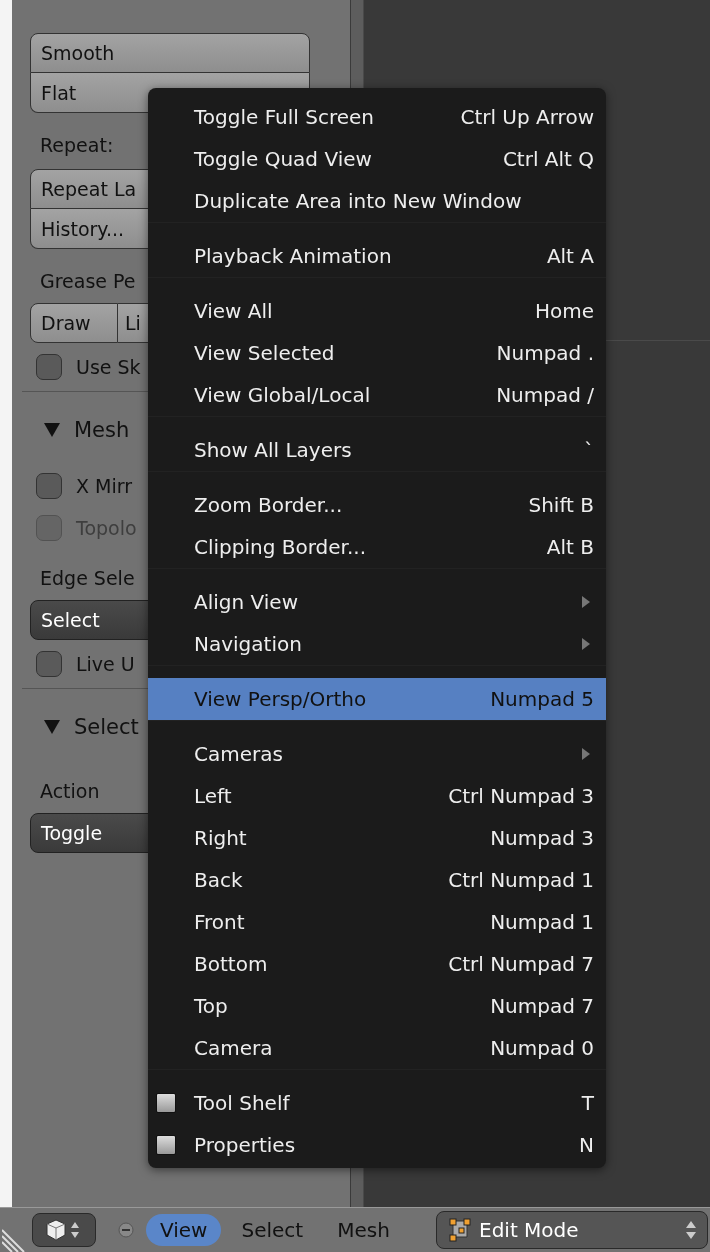 This screenshot has width=710, height=1252. Describe the element at coordinates (77, 145) in the screenshot. I see `section-label: Repeat:` at that location.